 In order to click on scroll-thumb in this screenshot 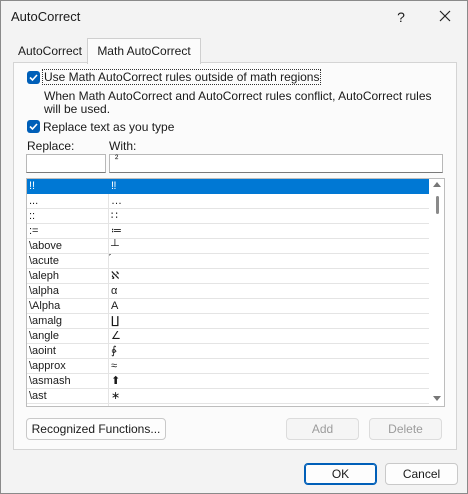, I will do `click(437, 205)`.